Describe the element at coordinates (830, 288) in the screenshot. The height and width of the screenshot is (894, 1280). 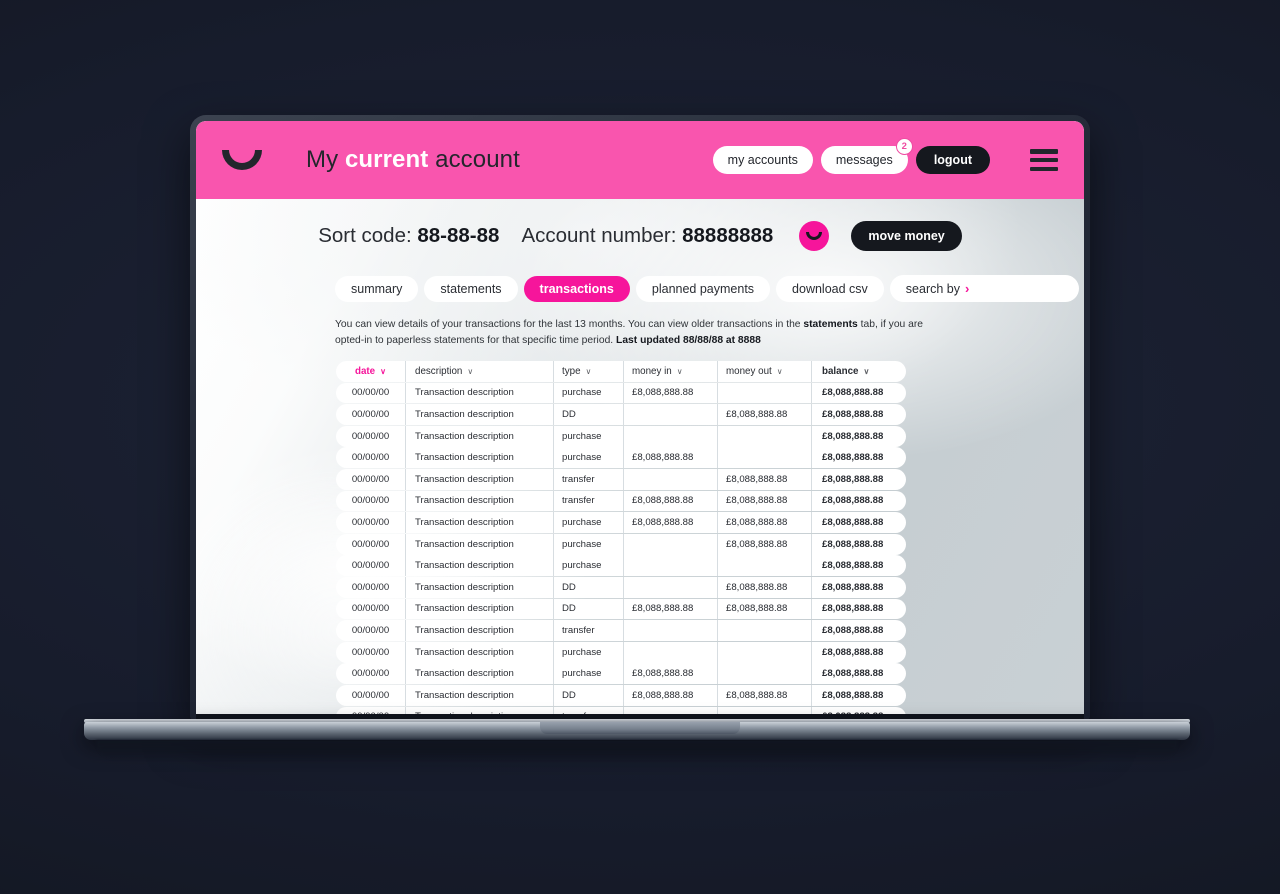
I see `tab-download-csv: download csv` at that location.